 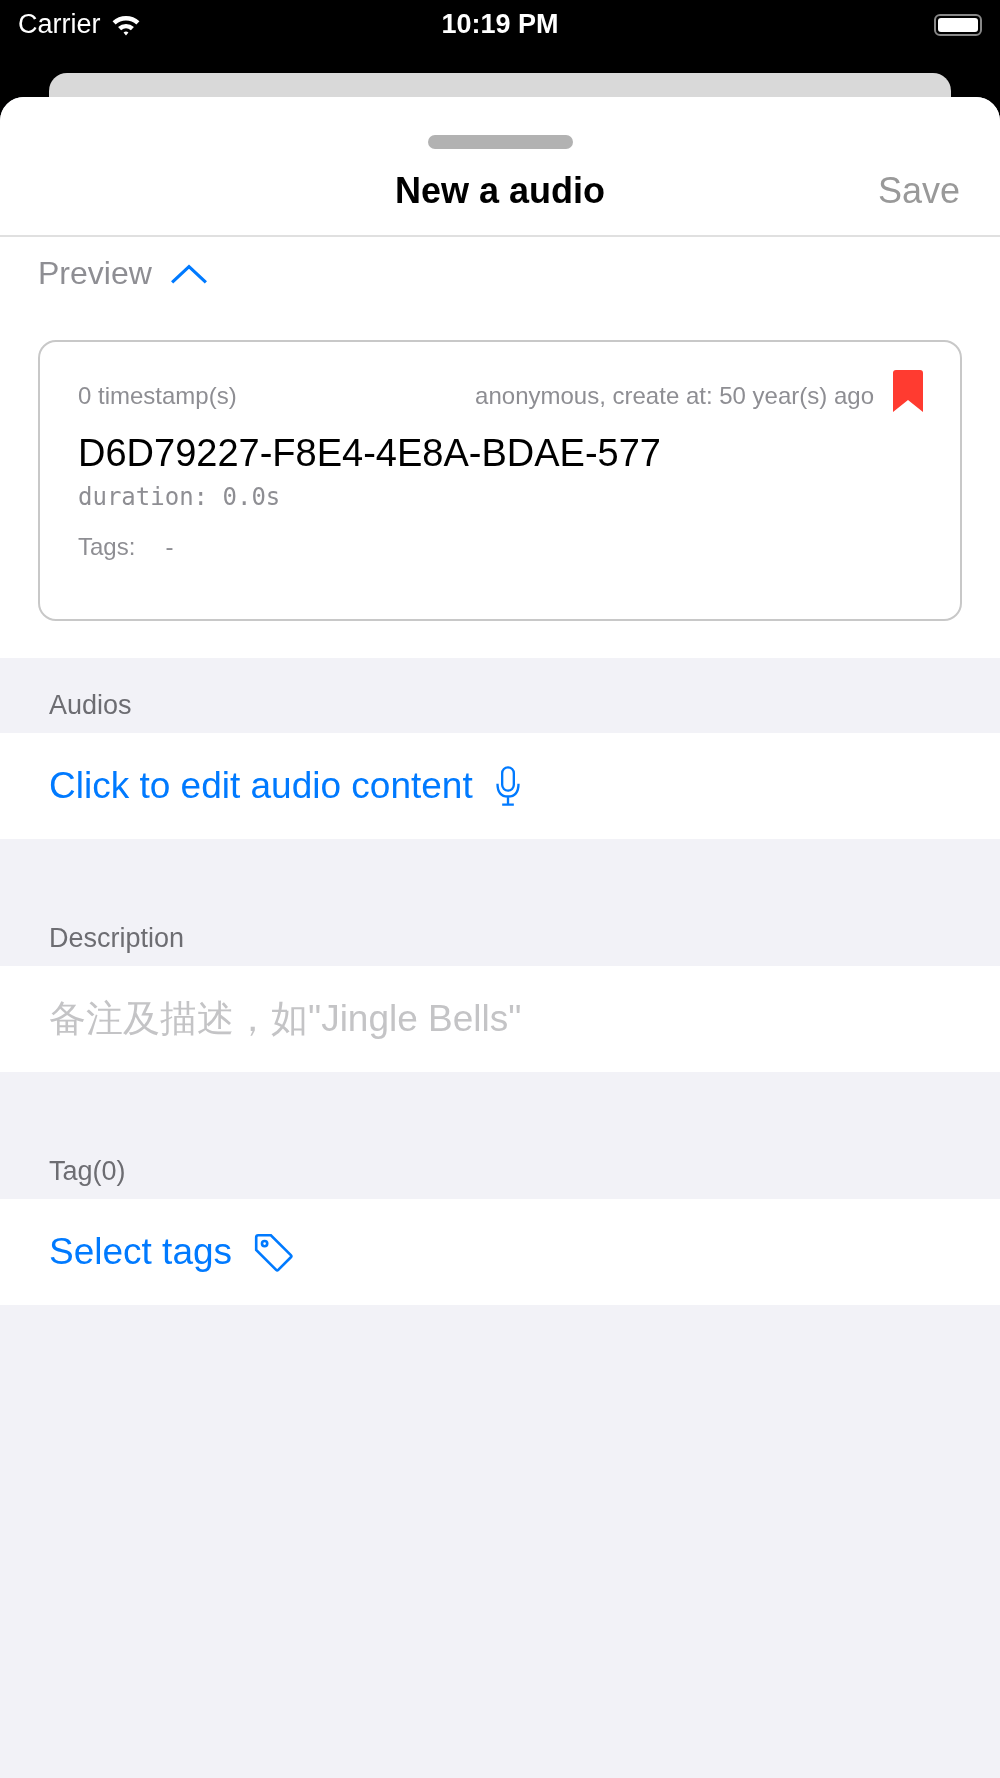 What do you see at coordinates (674, 396) in the screenshot?
I see `creator-info: anonymous, create at: 50 year(s) ago` at bounding box center [674, 396].